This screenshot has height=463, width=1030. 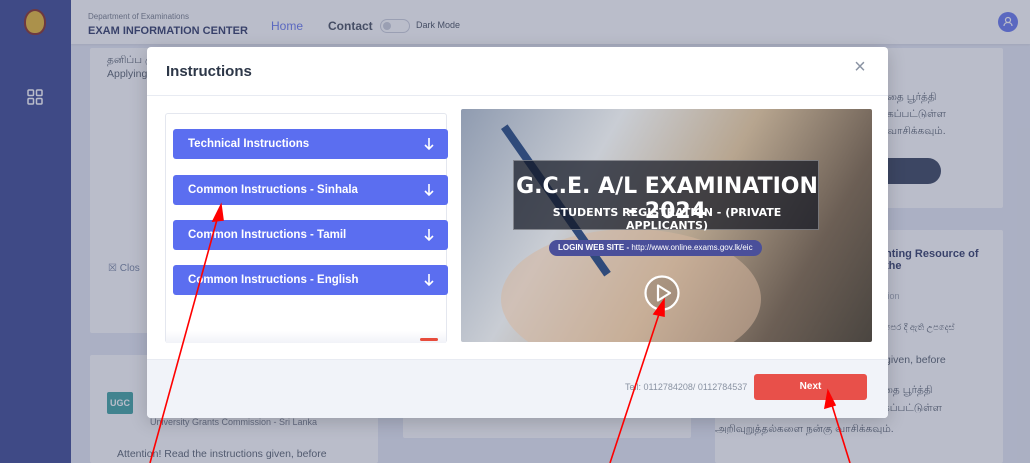 What do you see at coordinates (209, 71) in the screenshot?
I see `modal-title: Instructions` at bounding box center [209, 71].